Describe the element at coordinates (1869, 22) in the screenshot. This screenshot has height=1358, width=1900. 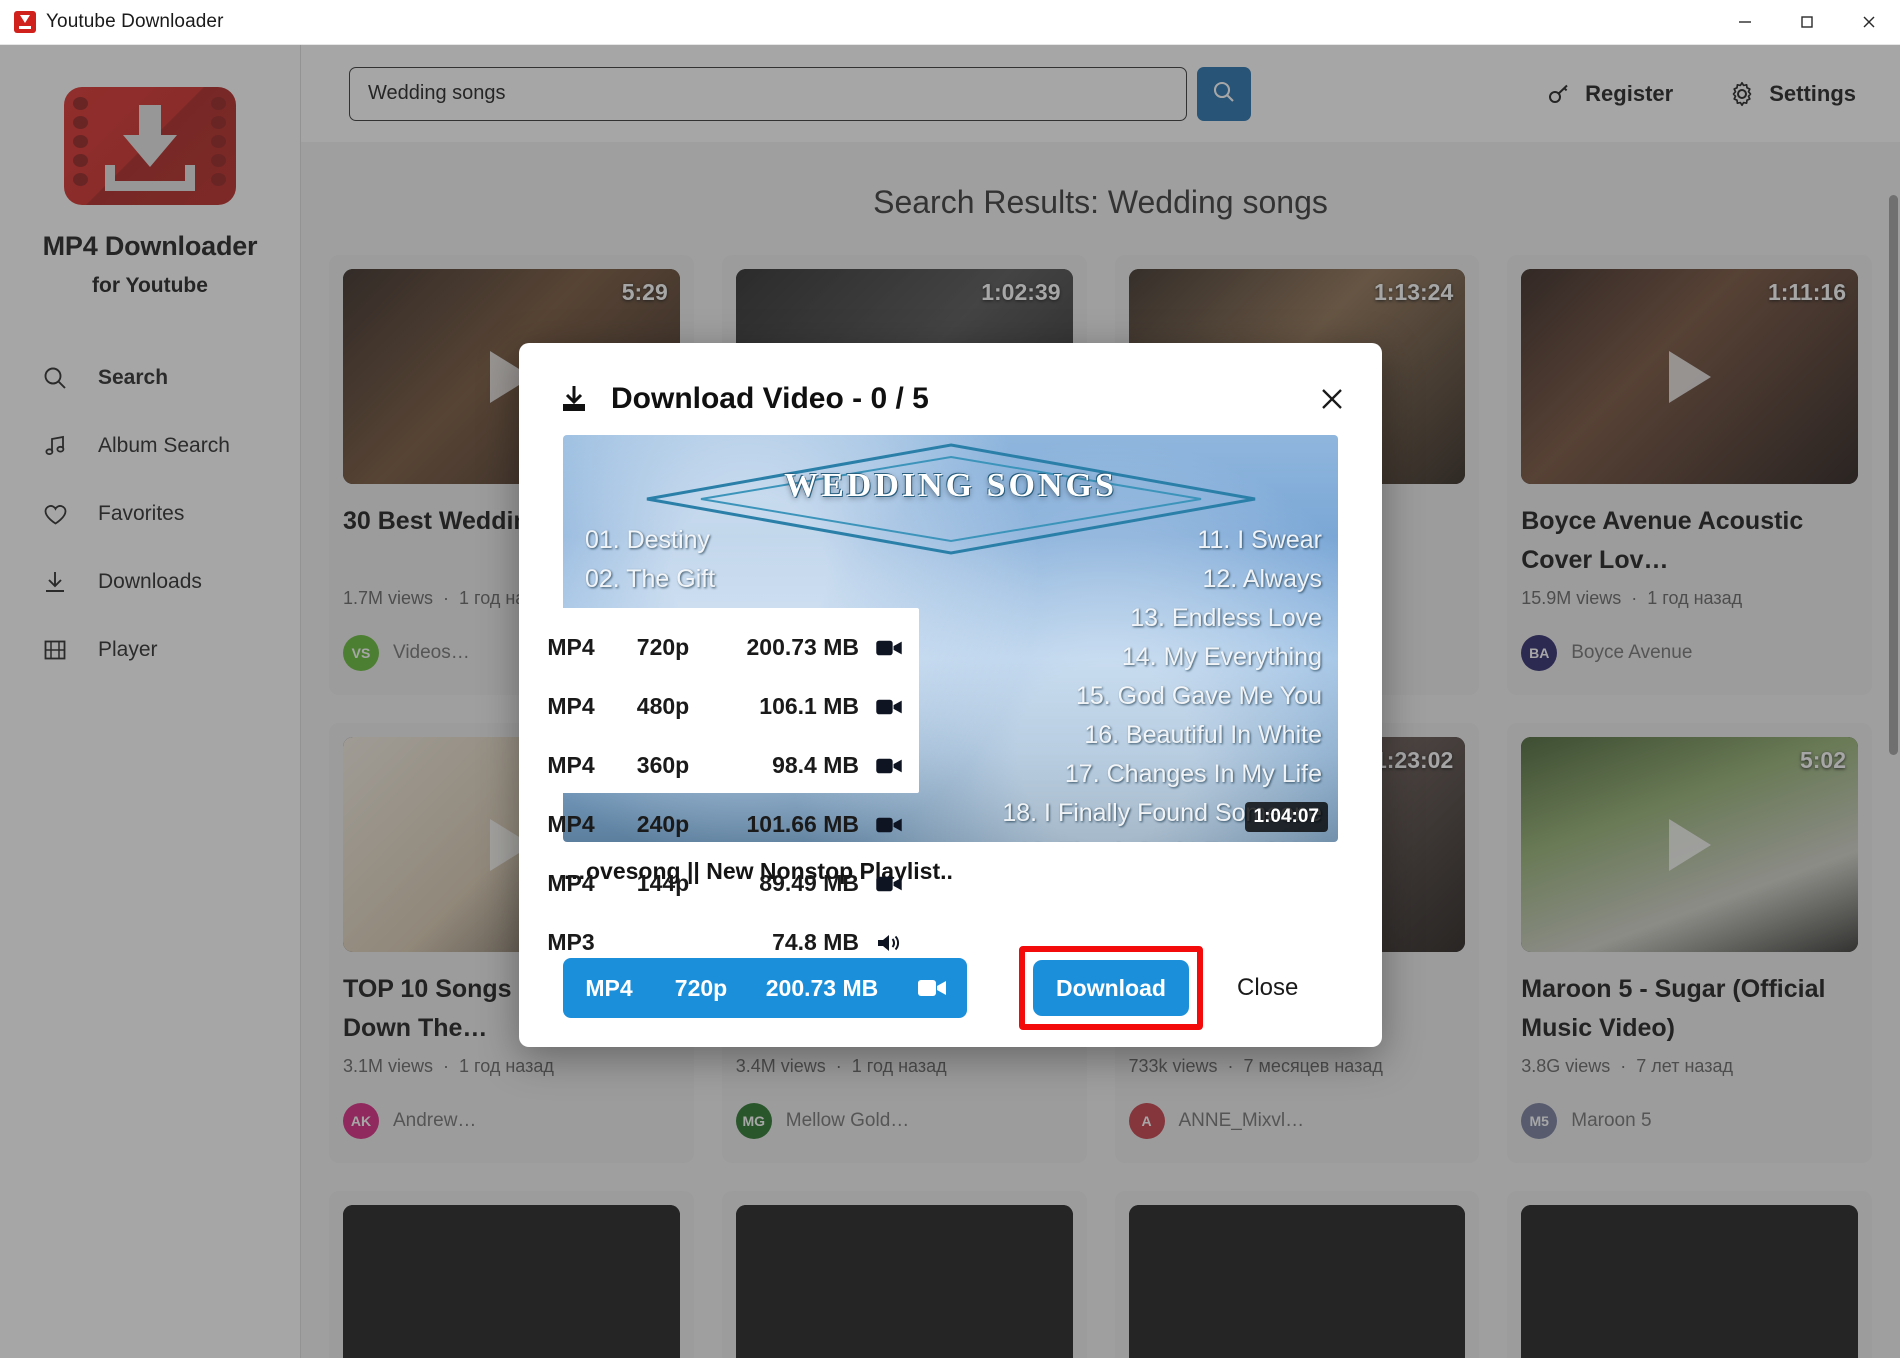
I see `close-window-button` at that location.